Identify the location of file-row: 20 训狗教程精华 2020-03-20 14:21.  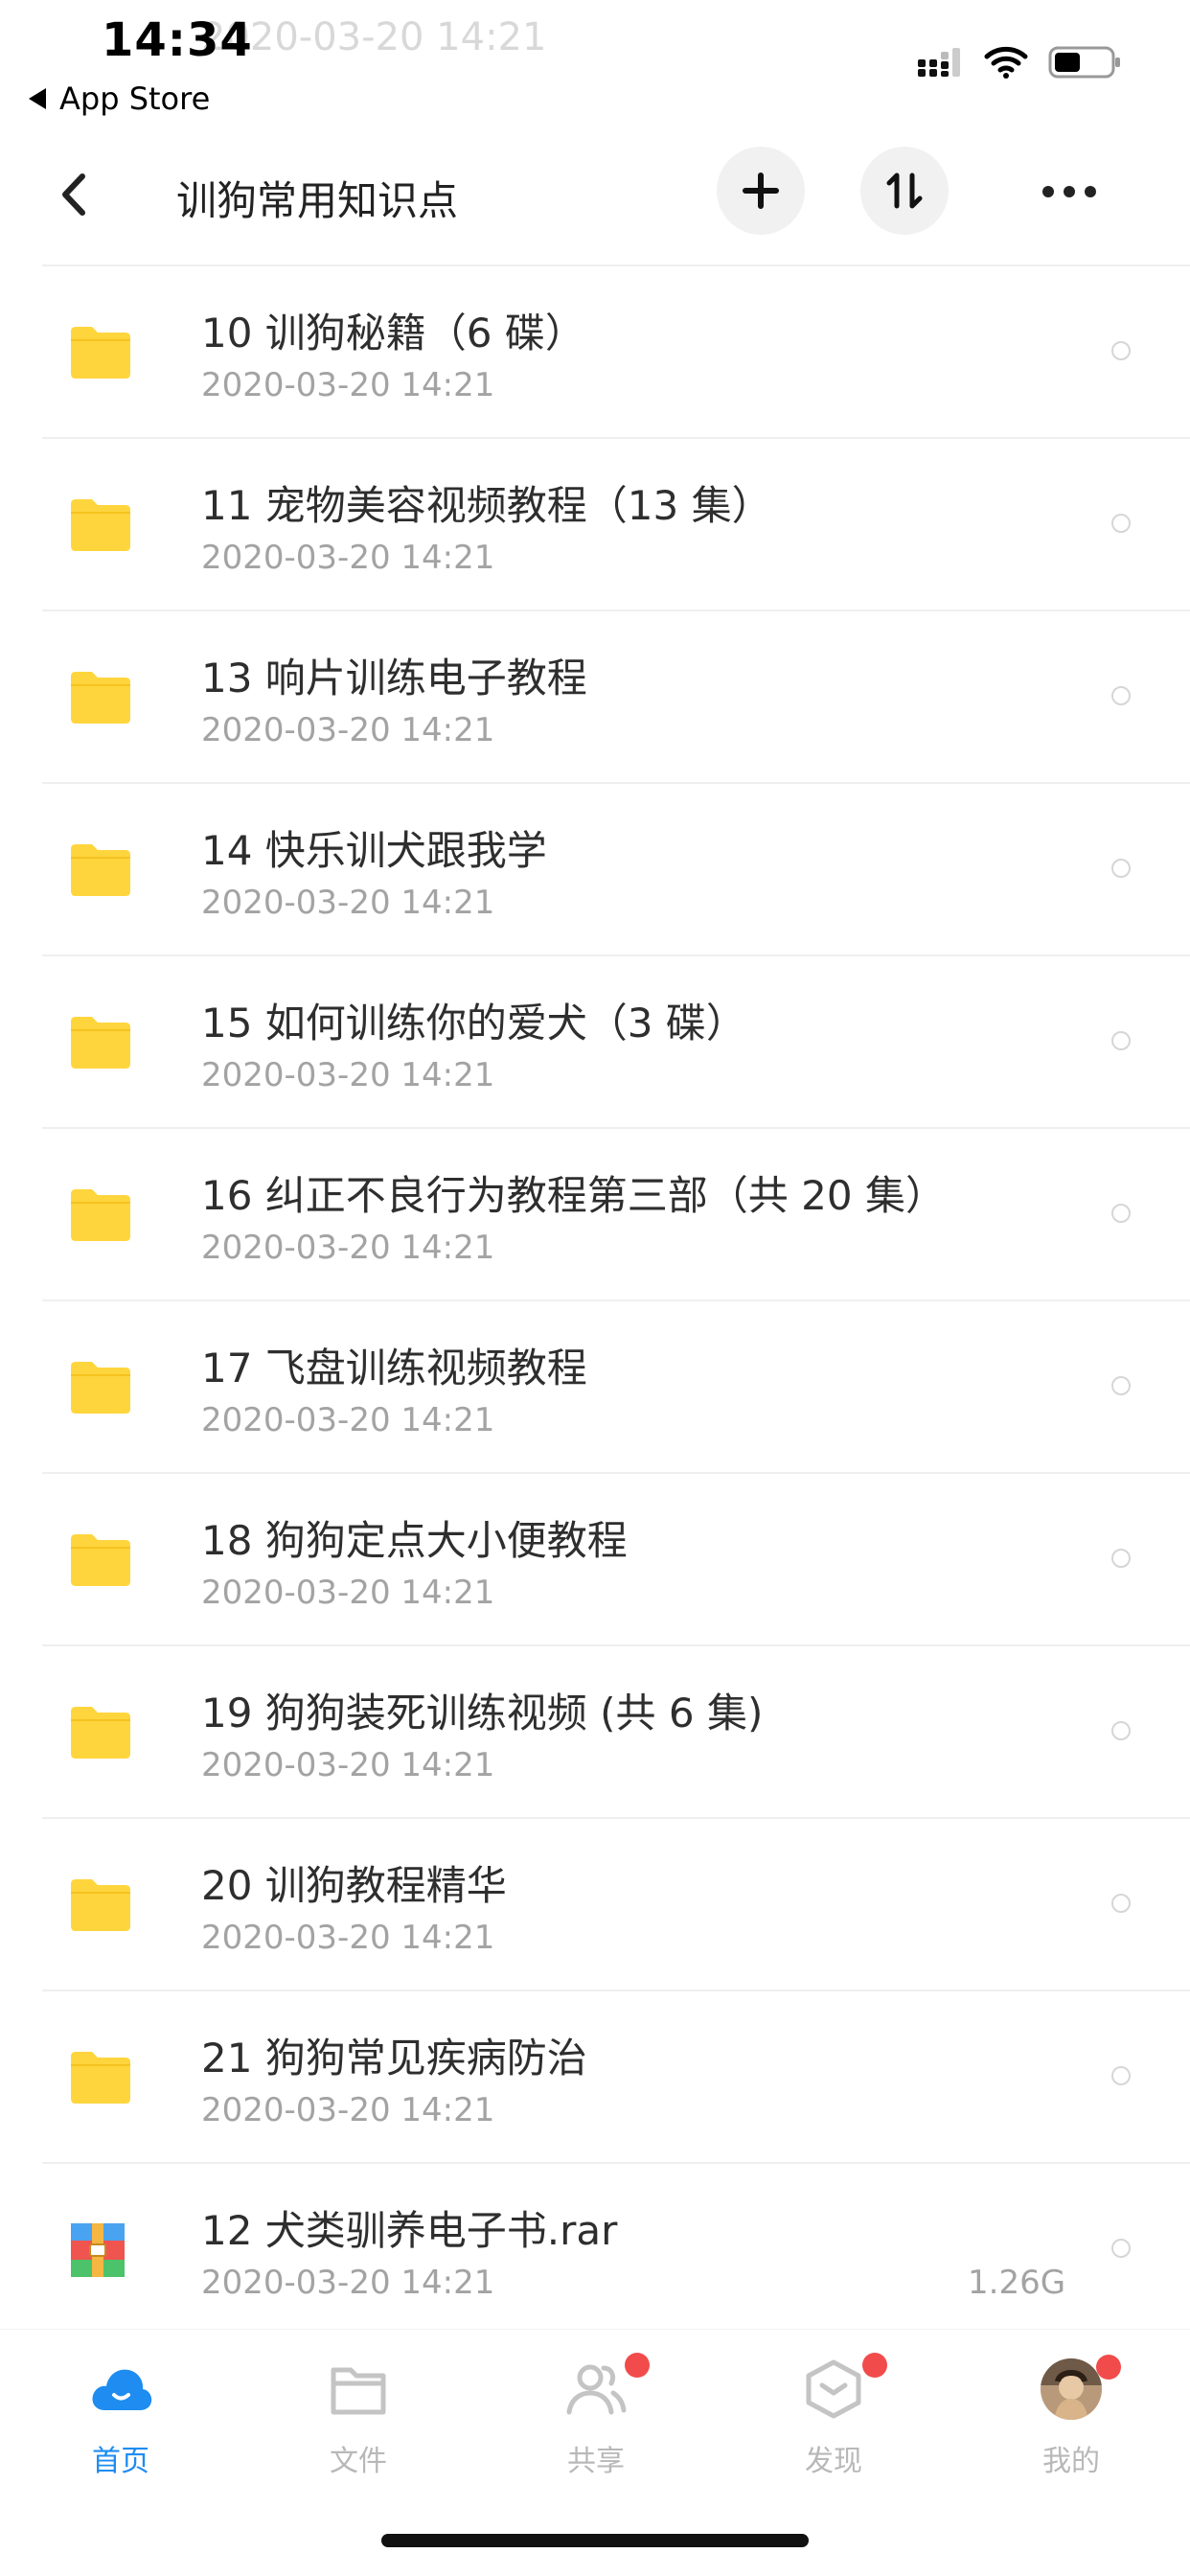
(616, 1903).